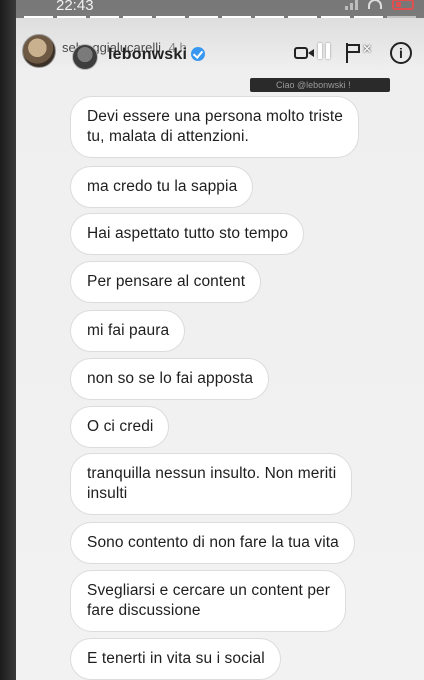 The width and height of the screenshot is (424, 680). What do you see at coordinates (166, 282) in the screenshot?
I see `message-bubble: Per pensare al content` at bounding box center [166, 282].